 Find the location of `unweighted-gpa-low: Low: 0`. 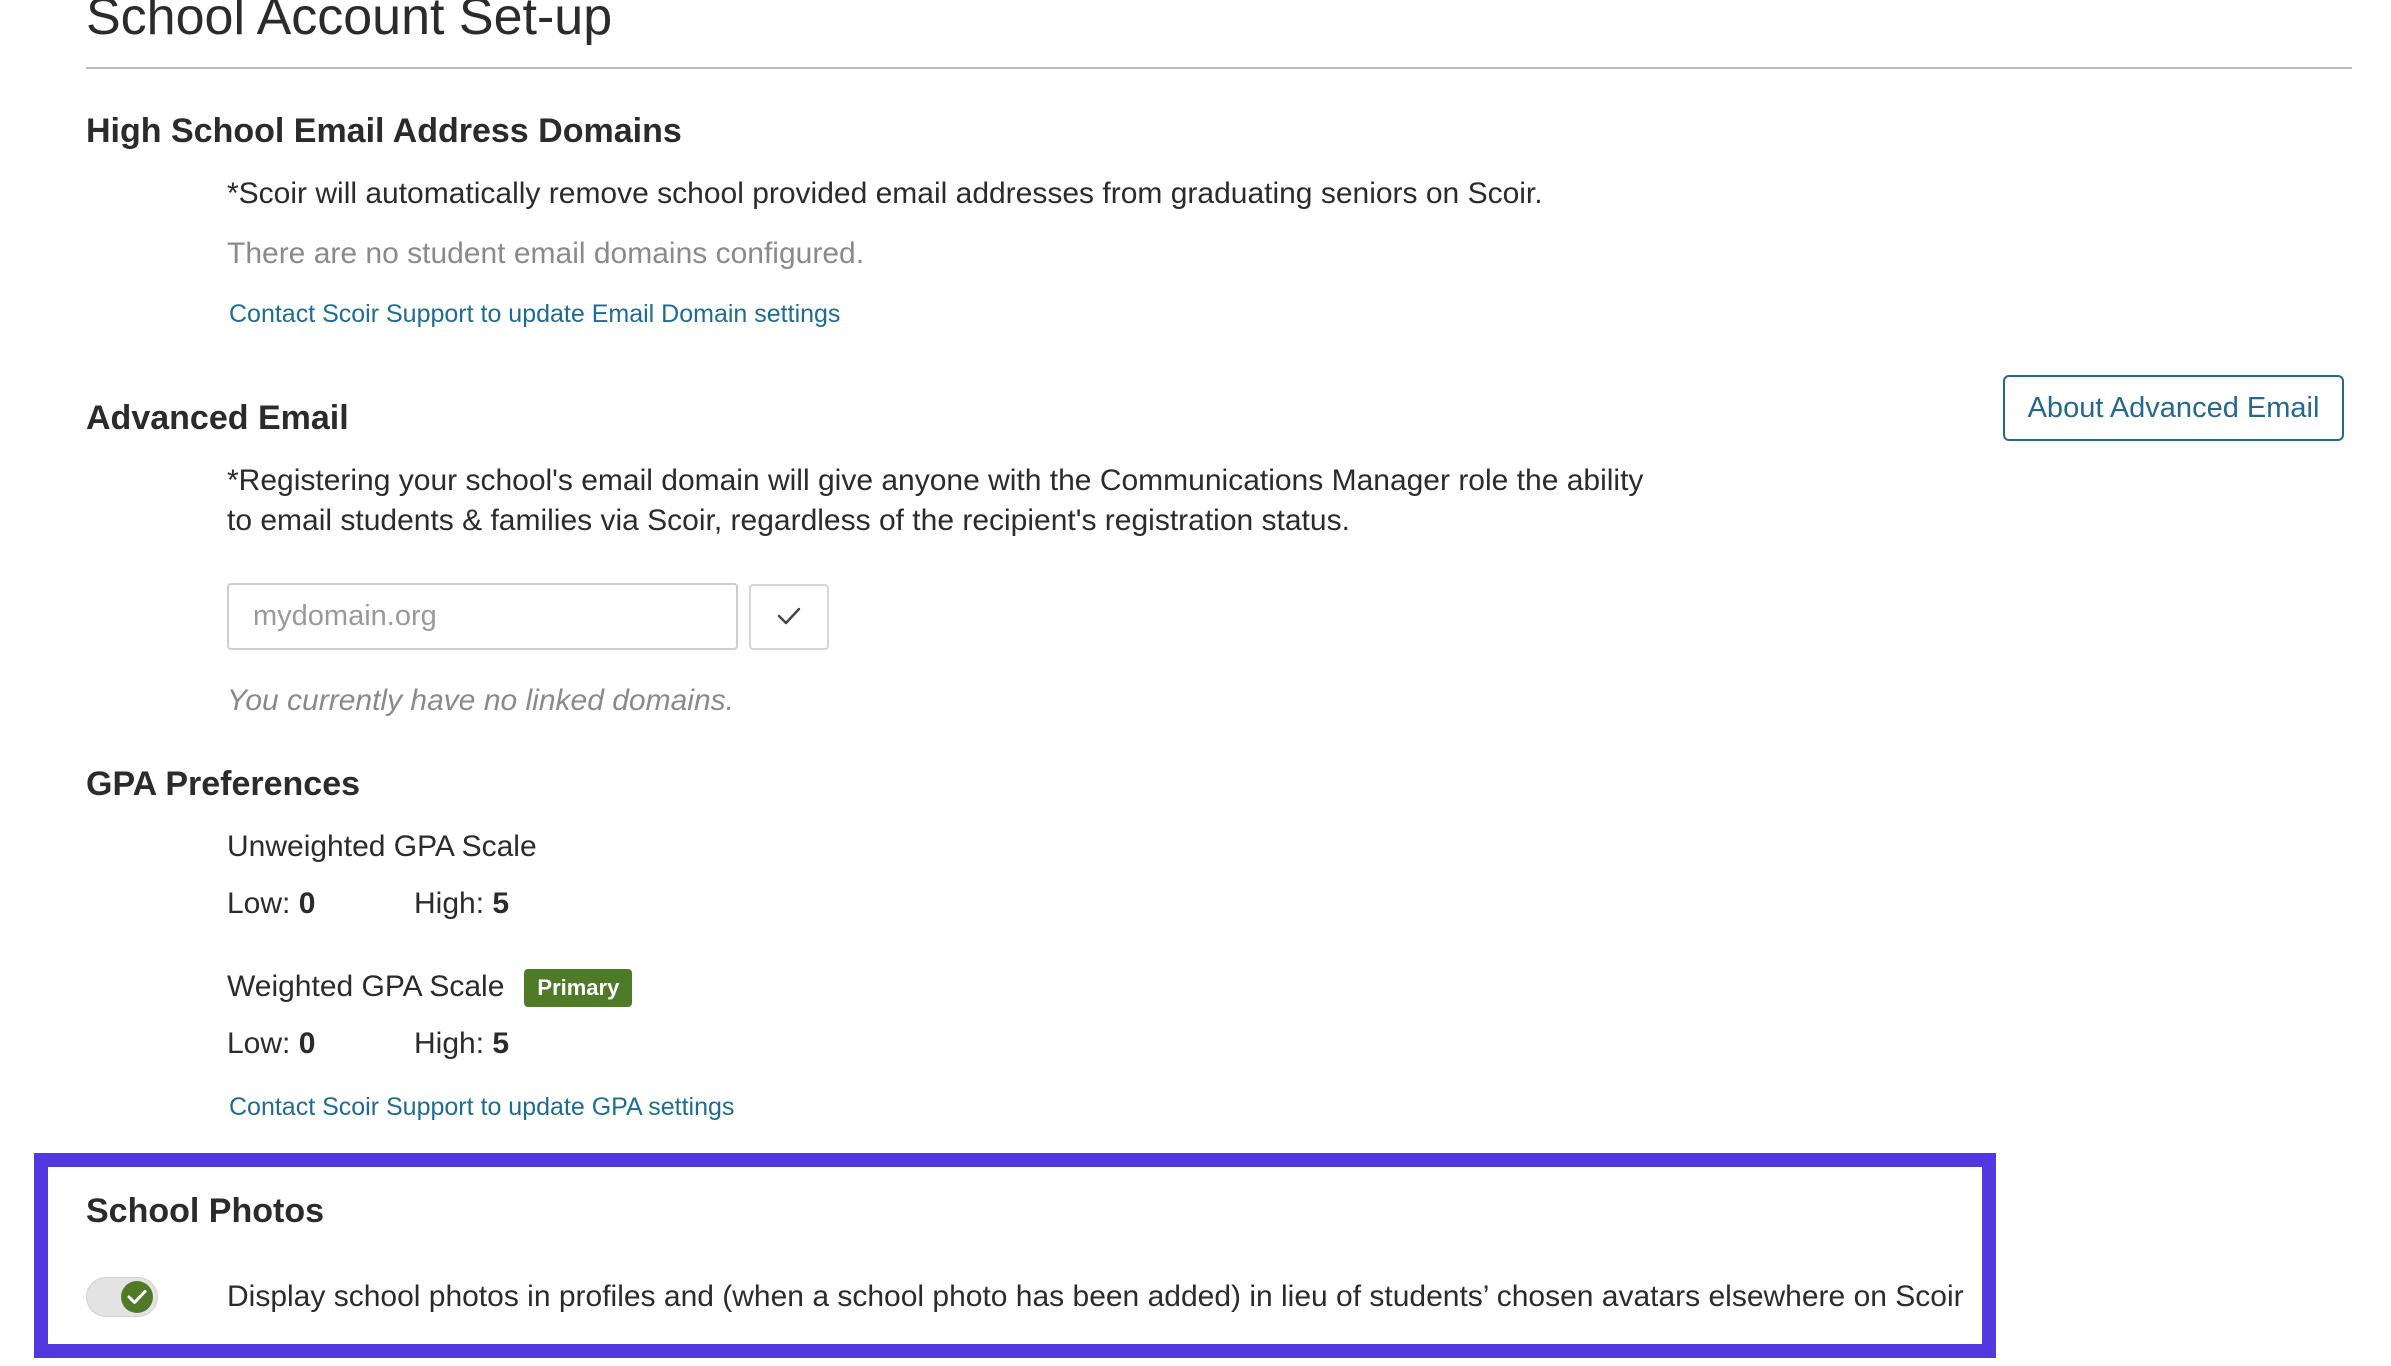

unweighted-gpa-low: Low: 0 is located at coordinates (271, 904).